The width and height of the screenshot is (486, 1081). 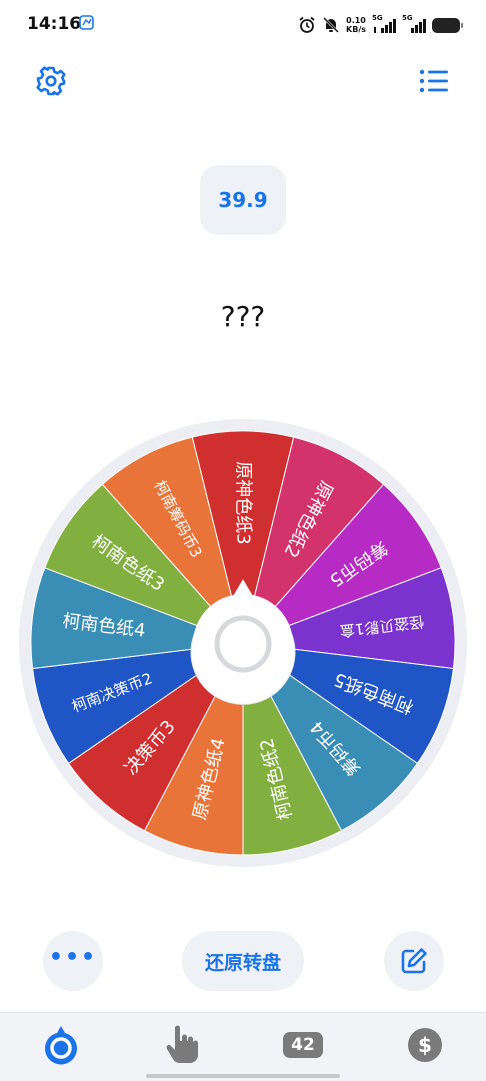 I want to click on wheel-icon, so click(x=61, y=1045).